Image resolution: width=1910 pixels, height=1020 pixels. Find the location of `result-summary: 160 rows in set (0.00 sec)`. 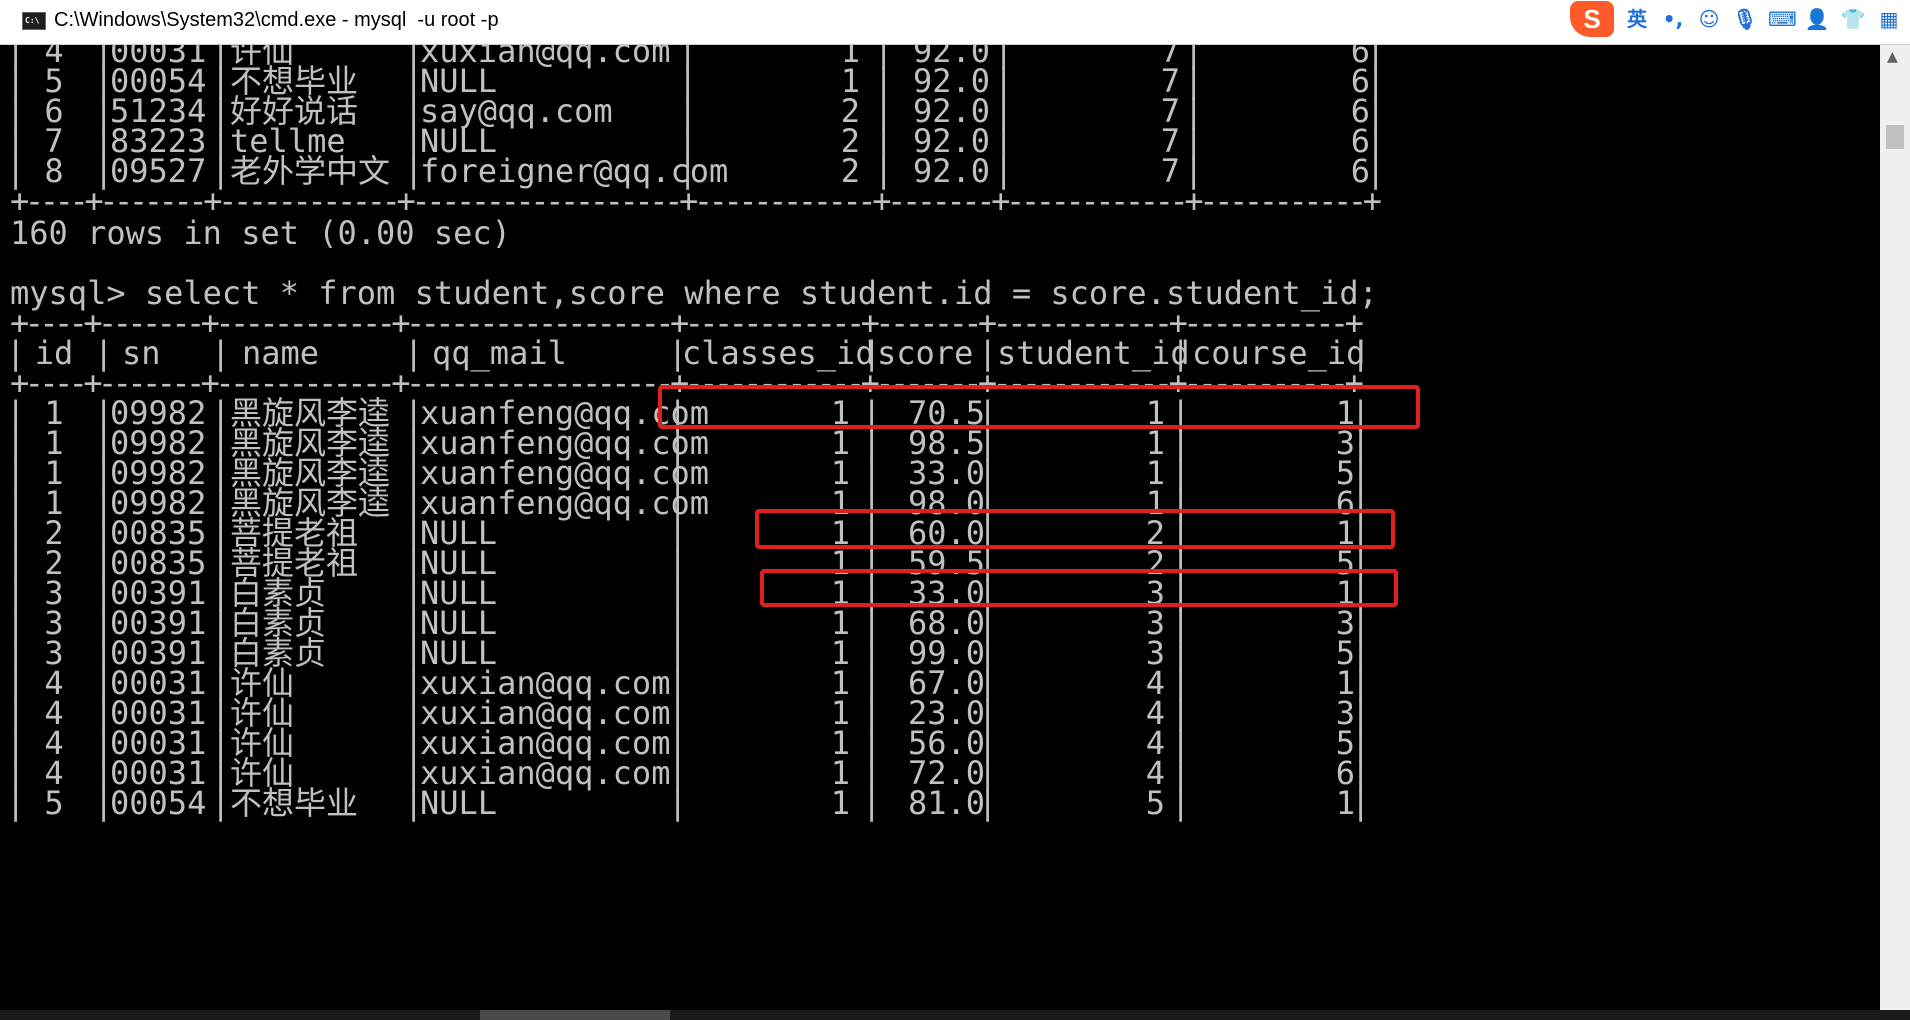

result-summary: 160 rows in set (0.00 sec) is located at coordinates (260, 233).